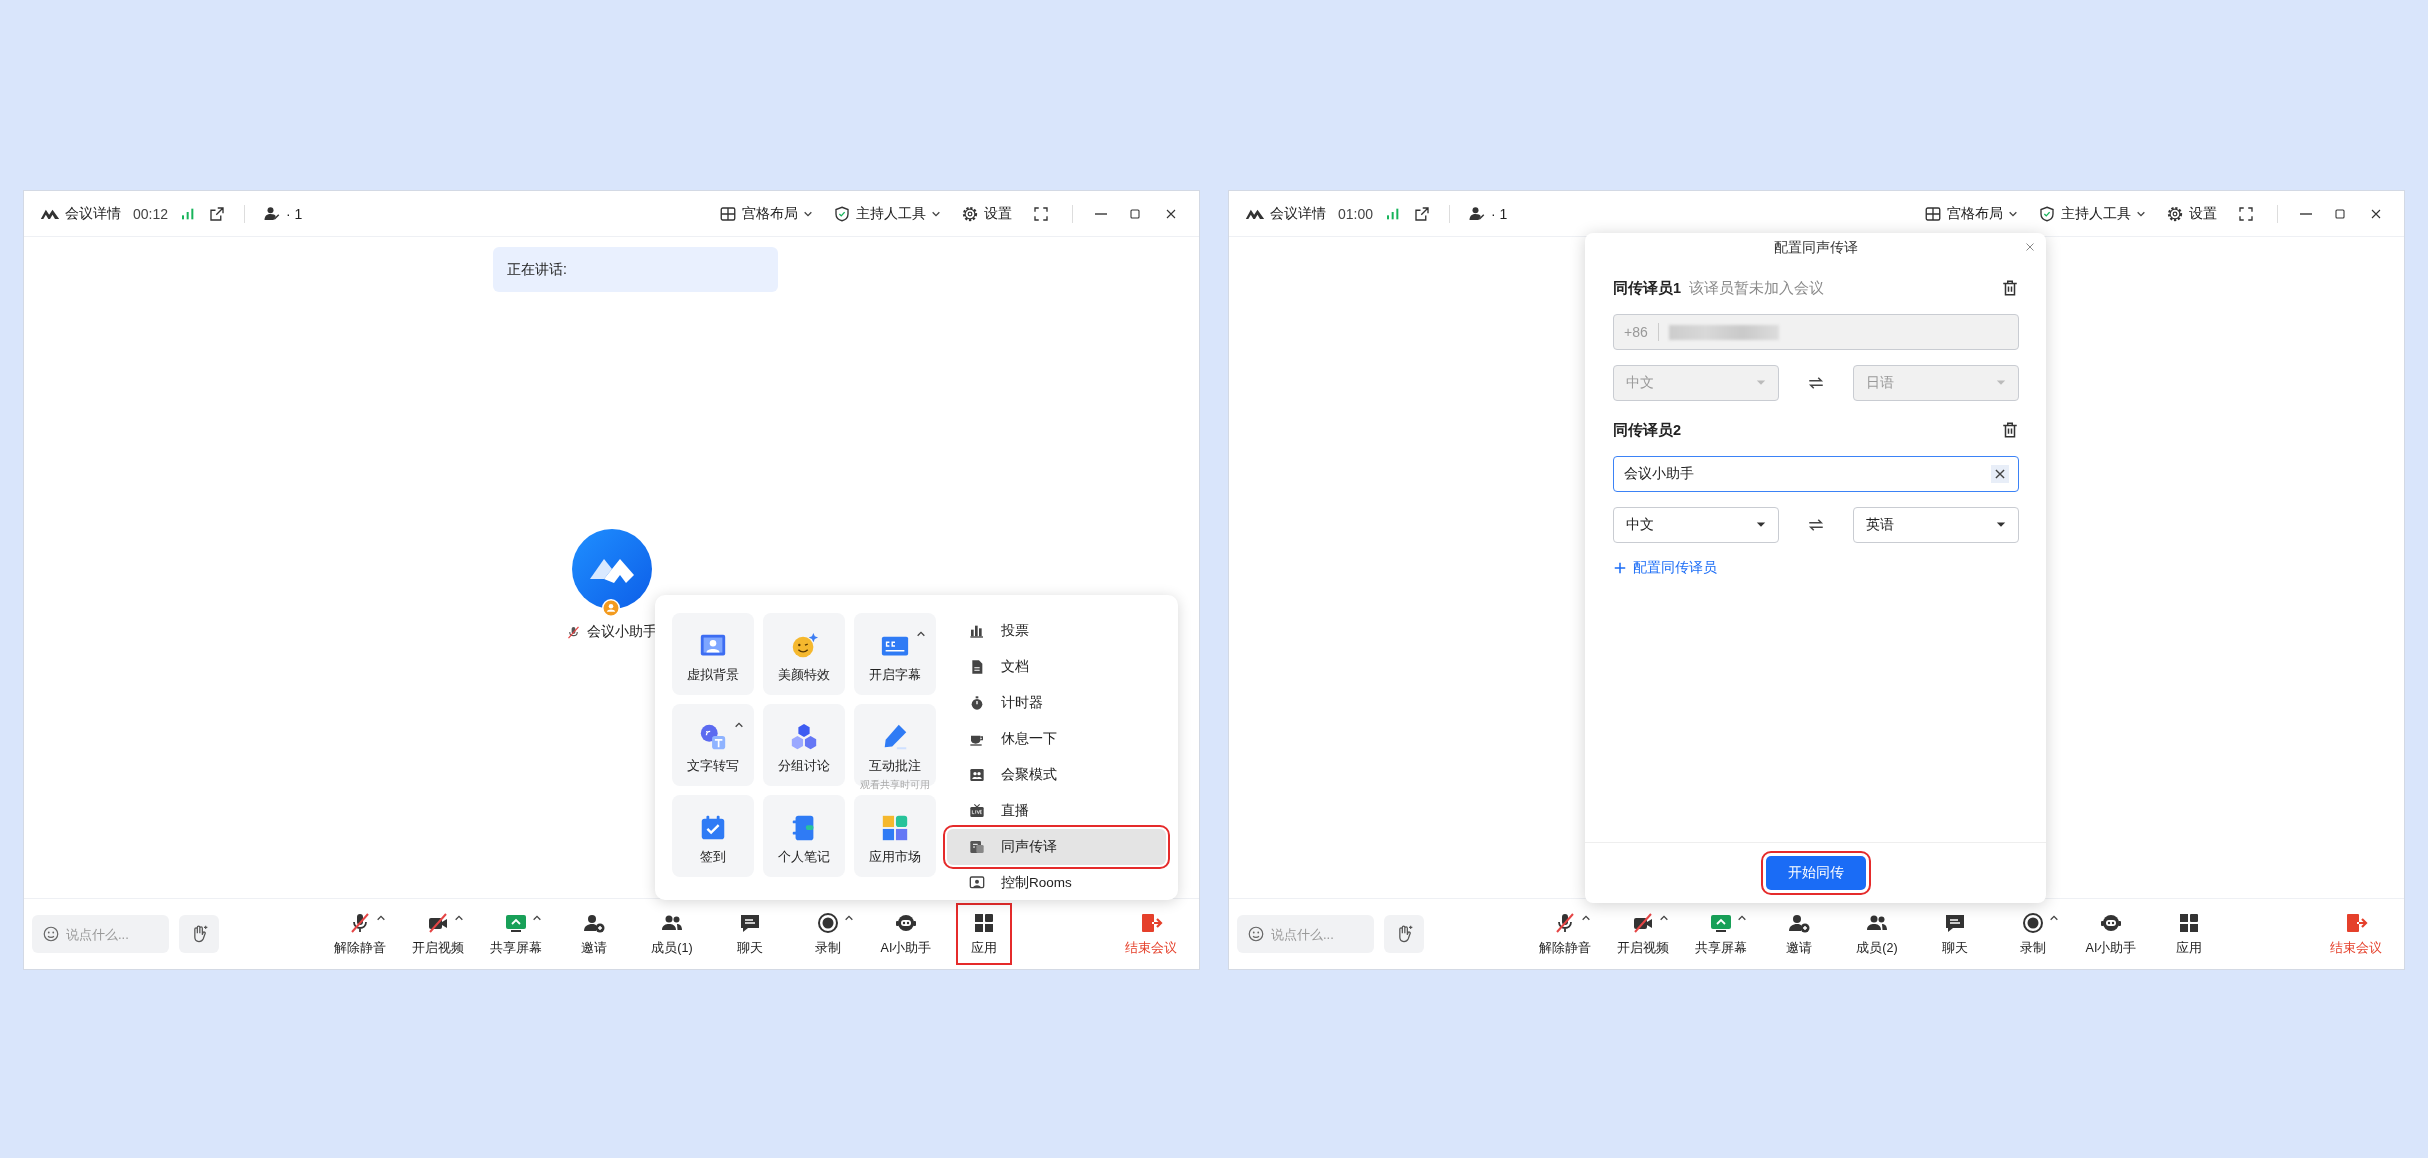 The height and width of the screenshot is (1158, 2428). I want to click on dialog-title: 配置同声传译, so click(1815, 248).